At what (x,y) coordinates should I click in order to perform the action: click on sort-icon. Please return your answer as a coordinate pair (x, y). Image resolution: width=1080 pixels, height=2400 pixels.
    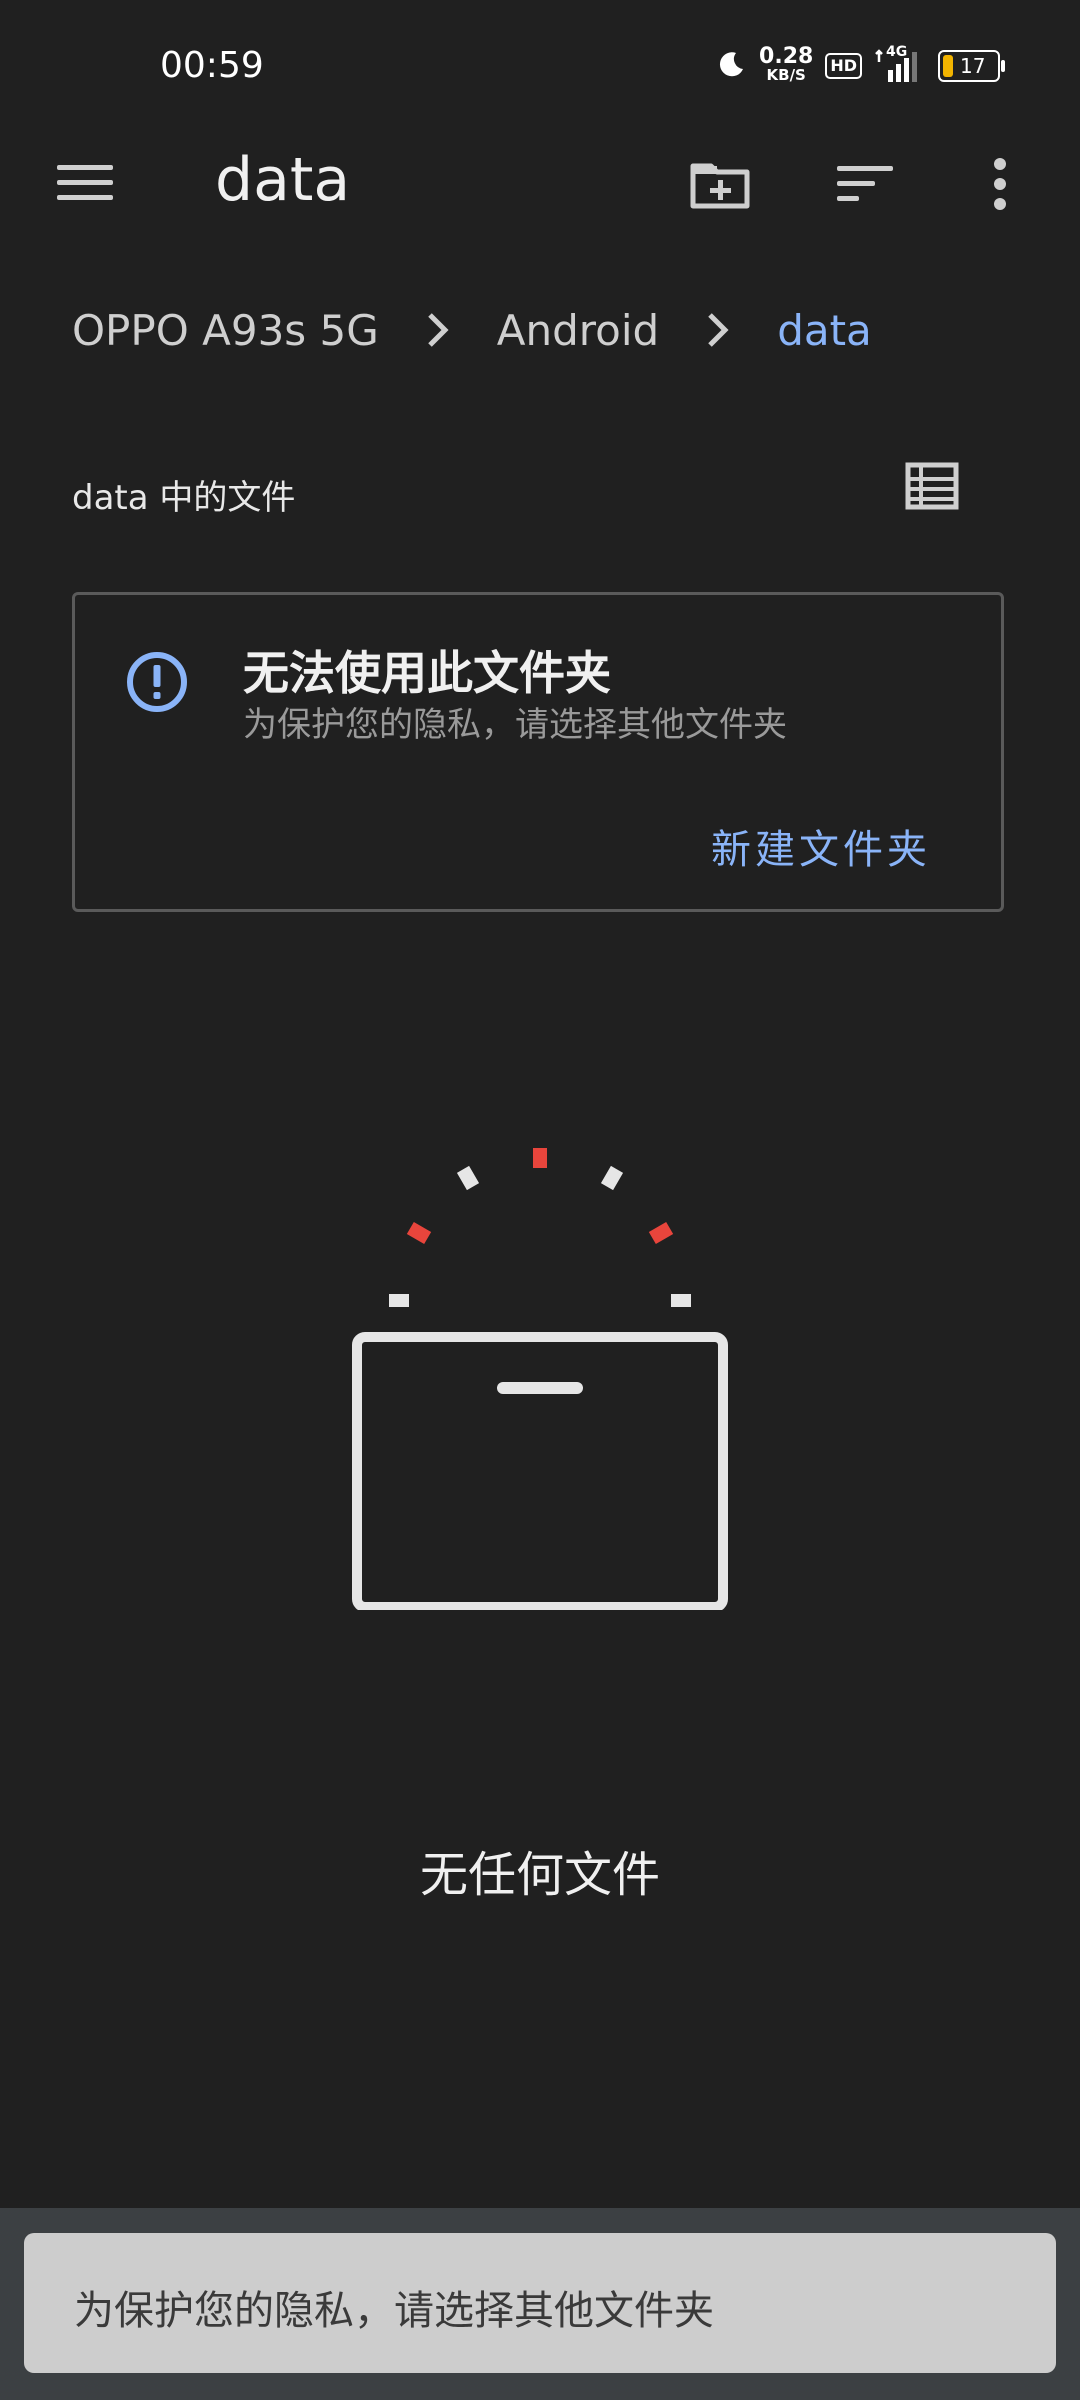
    Looking at the image, I should click on (865, 186).